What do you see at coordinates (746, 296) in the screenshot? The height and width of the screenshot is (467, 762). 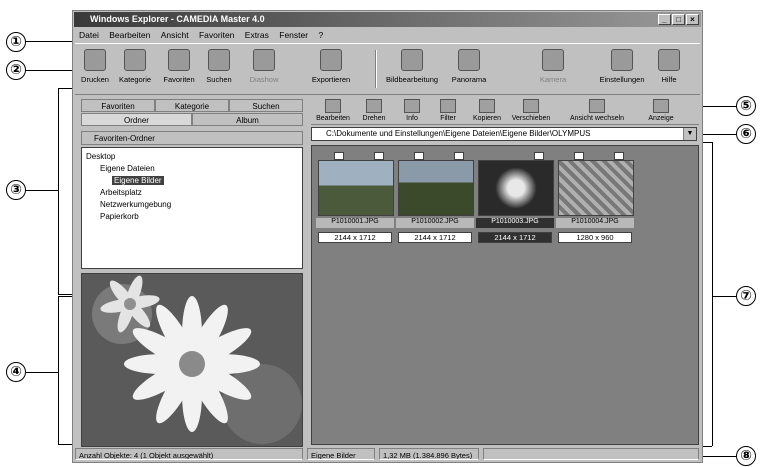 I see `callout-7: ⑦` at bounding box center [746, 296].